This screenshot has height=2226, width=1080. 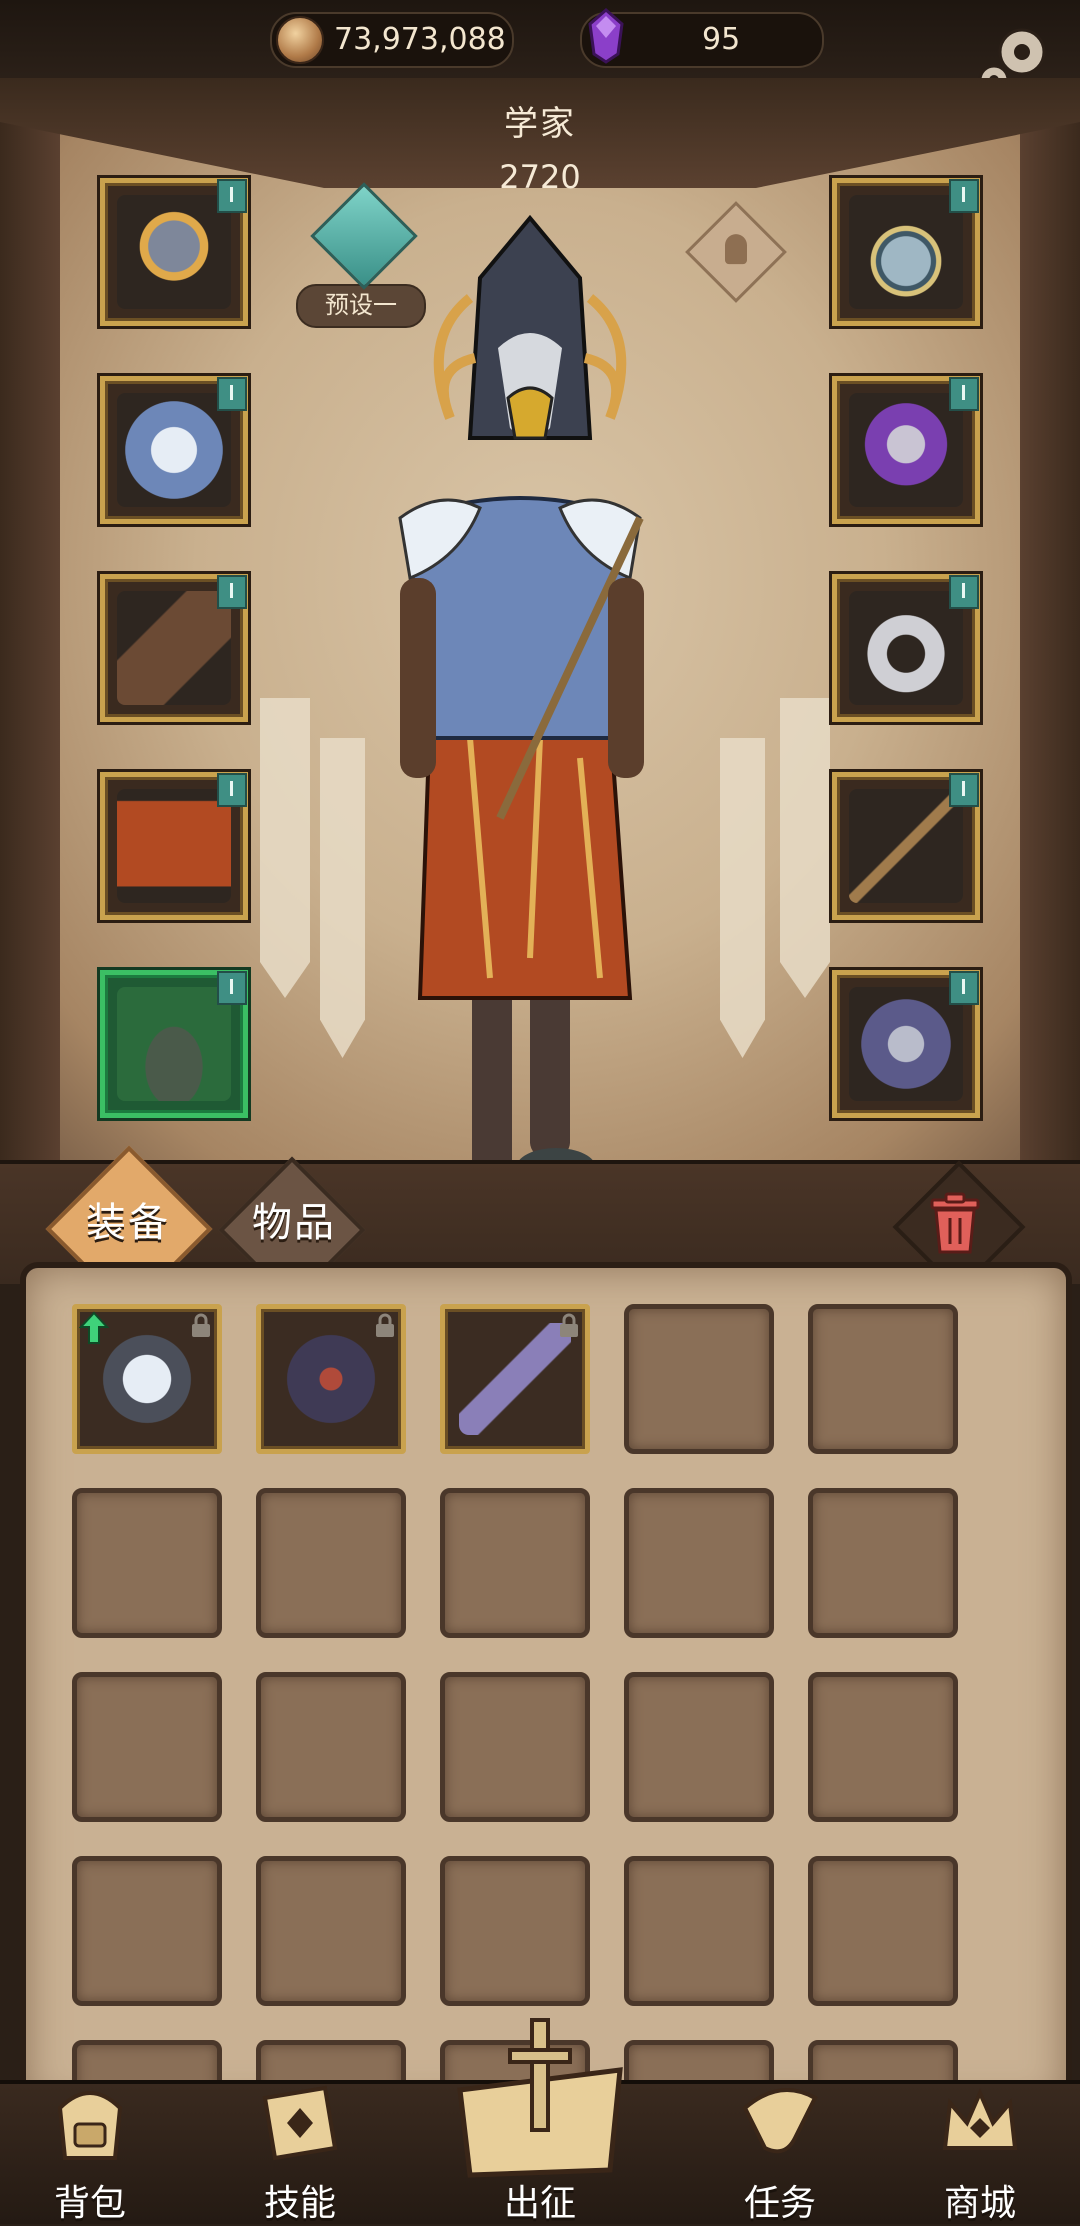 I want to click on nav-tasks: 任务, so click(x=780, y=2151).